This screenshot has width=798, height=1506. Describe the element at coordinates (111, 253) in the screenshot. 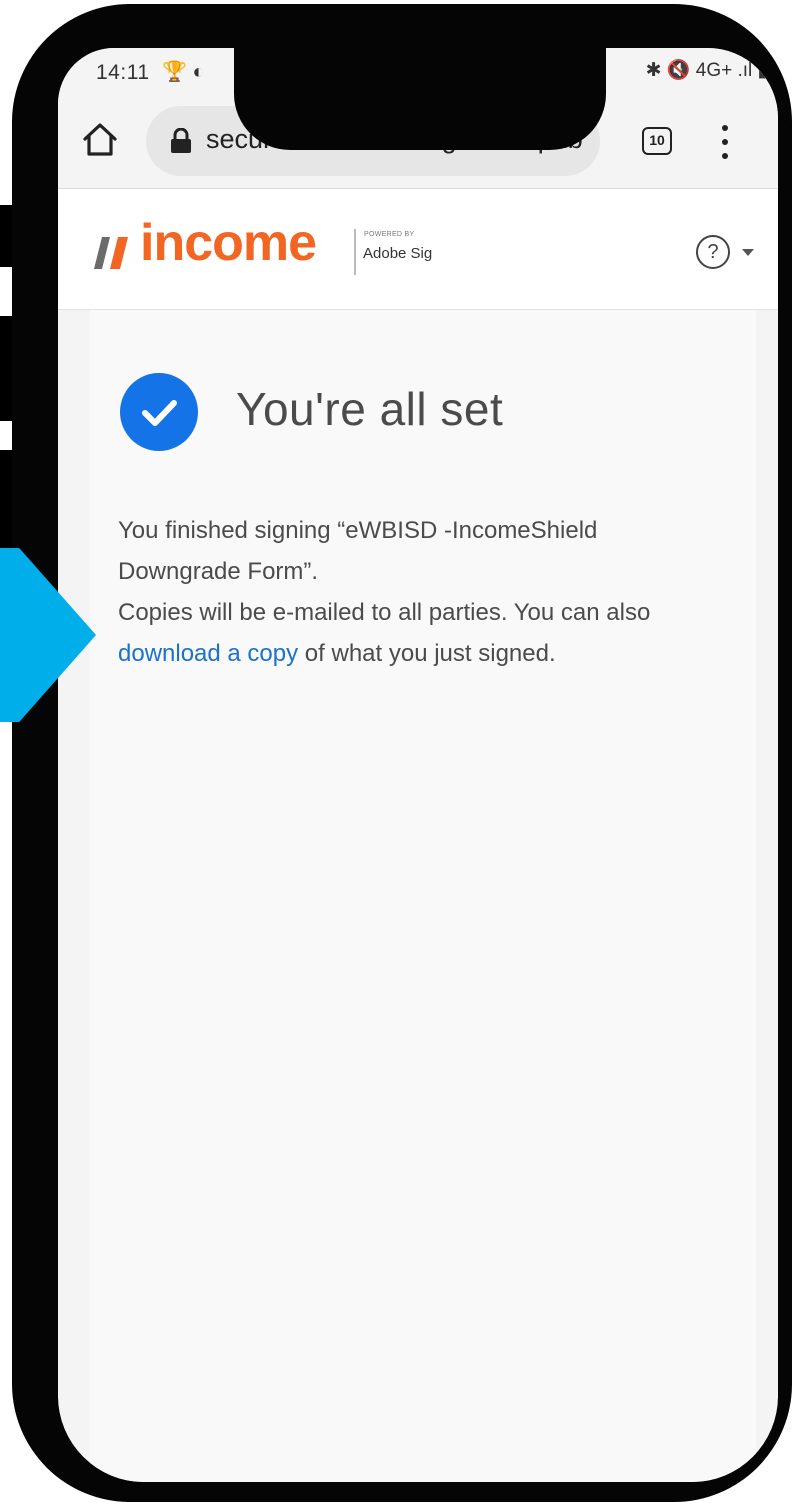

I see `income-logo-icon` at that location.